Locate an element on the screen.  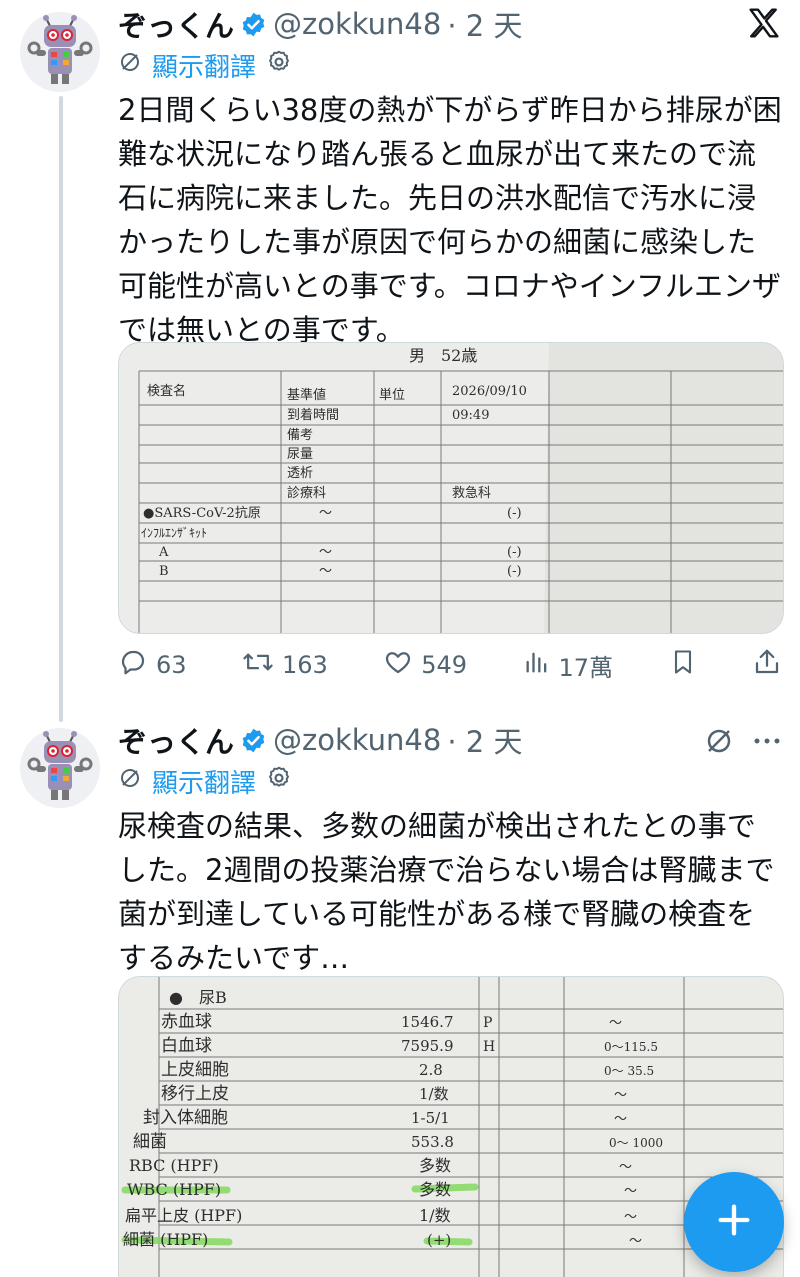
lab-test-flag: P is located at coordinates (487, 1023).